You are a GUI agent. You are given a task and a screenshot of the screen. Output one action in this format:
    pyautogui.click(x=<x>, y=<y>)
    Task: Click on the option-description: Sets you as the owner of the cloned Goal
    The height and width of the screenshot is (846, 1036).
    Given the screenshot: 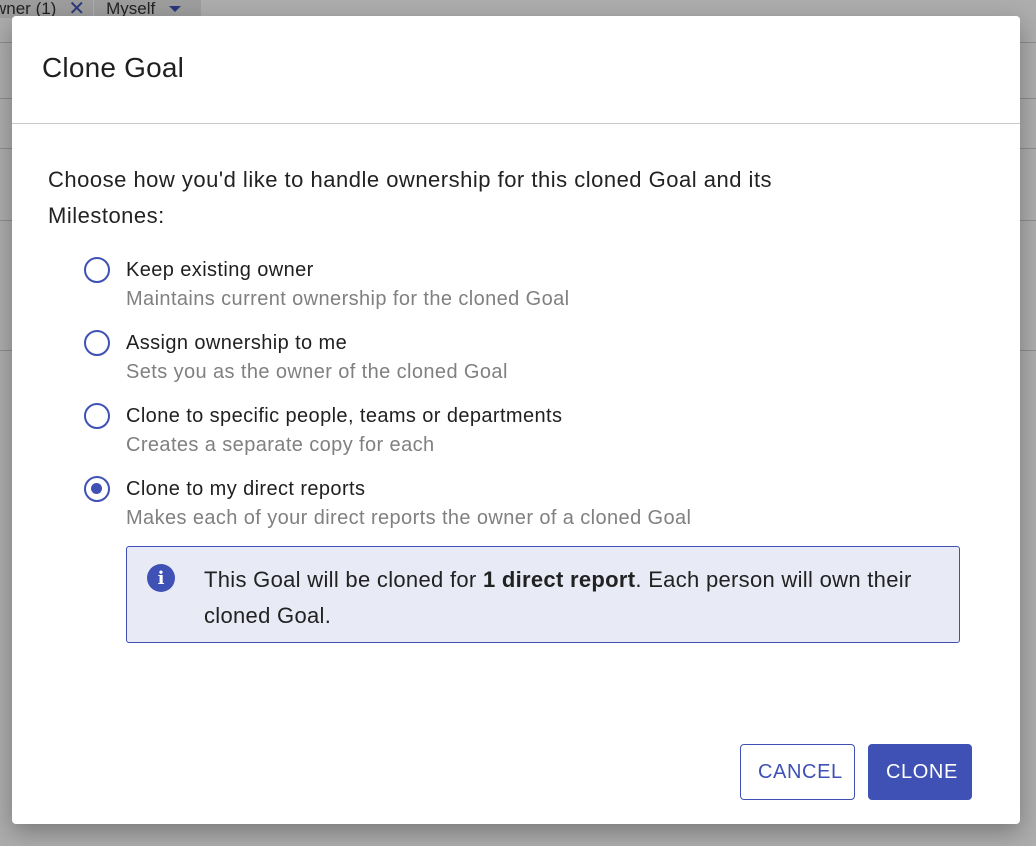 What is the action you would take?
    pyautogui.click(x=317, y=372)
    